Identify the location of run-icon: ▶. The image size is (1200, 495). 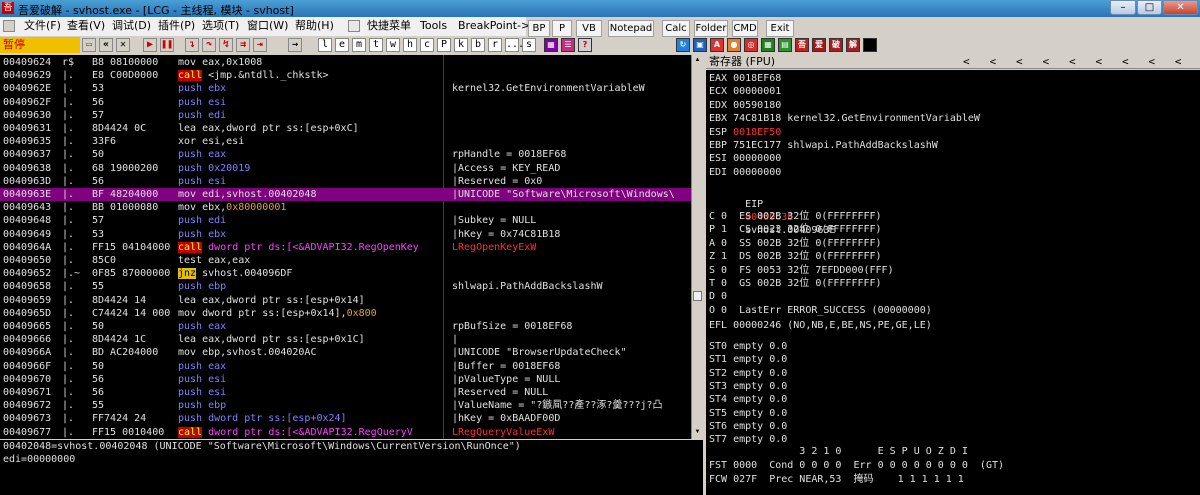
(150, 45).